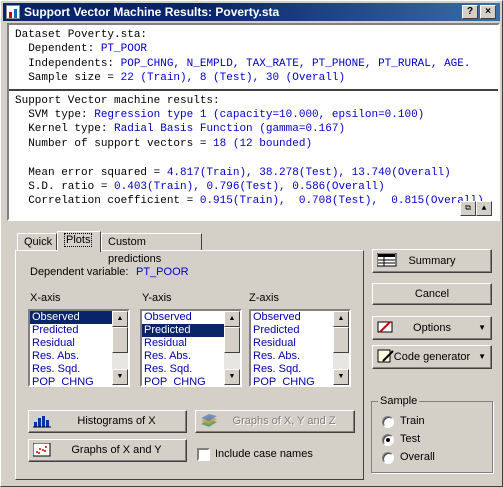 This screenshot has width=503, height=487. Describe the element at coordinates (79, 272) in the screenshot. I see `dependent-variable-label: Dependent variable:` at that location.